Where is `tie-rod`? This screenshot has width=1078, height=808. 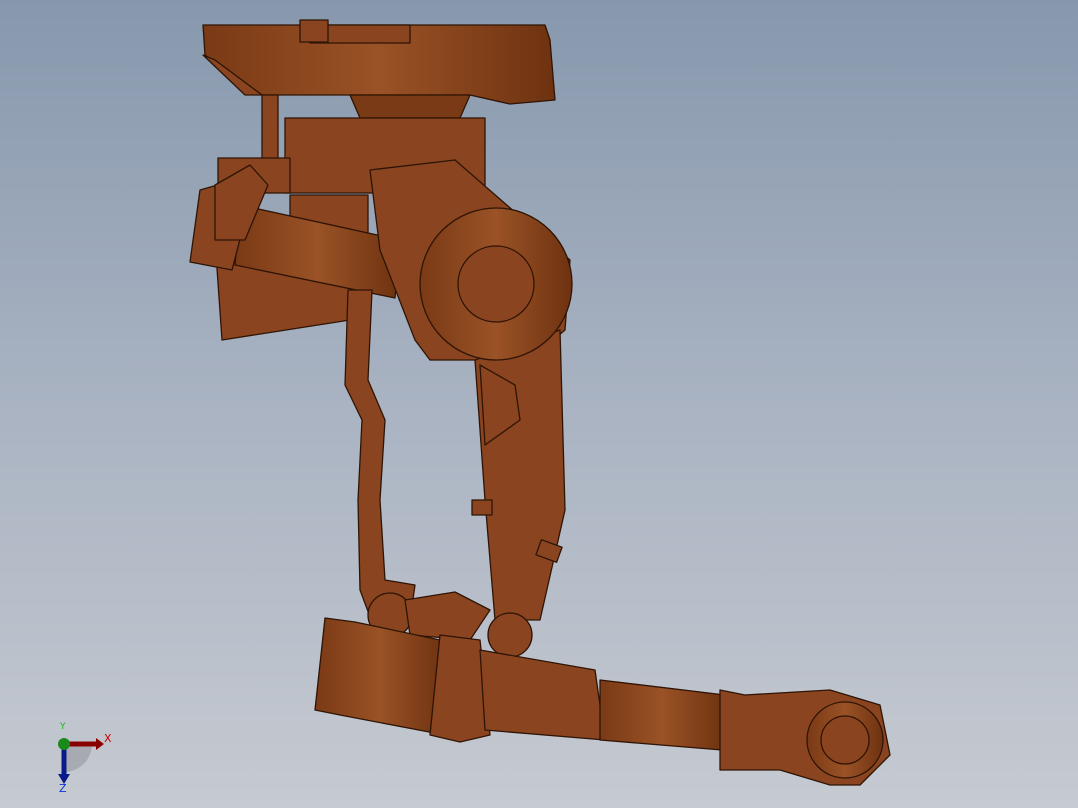
tie-rod is located at coordinates (380, 460).